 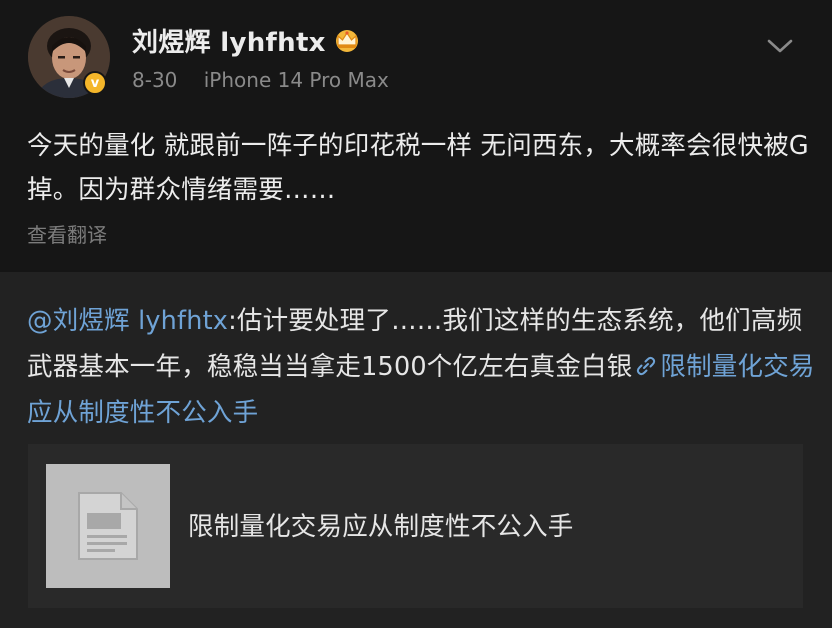 What do you see at coordinates (780, 46) in the screenshot?
I see `chevron-down-icon` at bounding box center [780, 46].